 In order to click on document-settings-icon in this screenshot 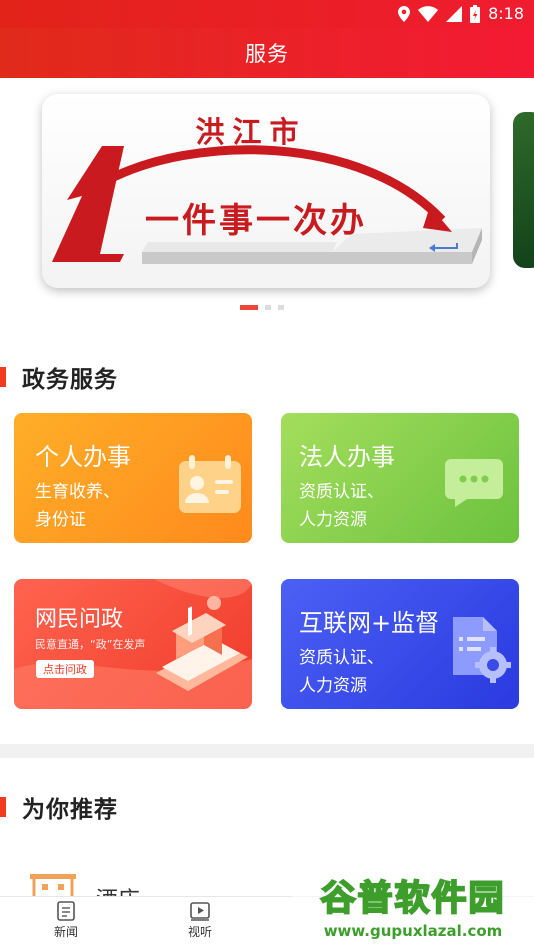, I will do `click(482, 650)`.